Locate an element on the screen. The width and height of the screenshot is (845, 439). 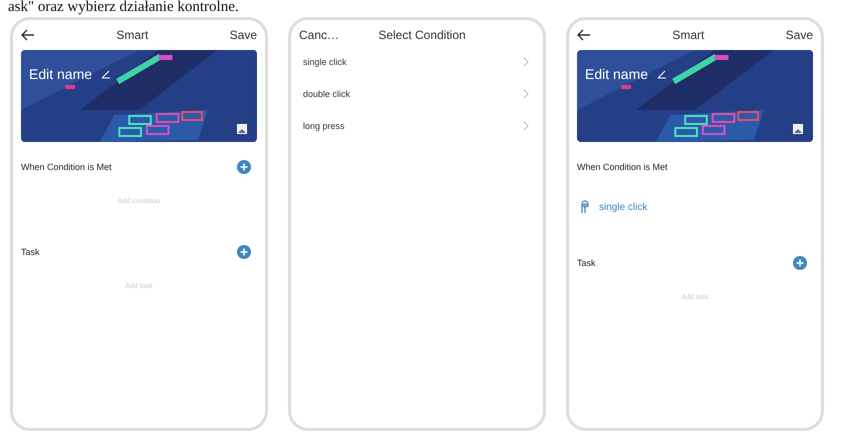
screen-title: Select Condition is located at coordinates (422, 35).